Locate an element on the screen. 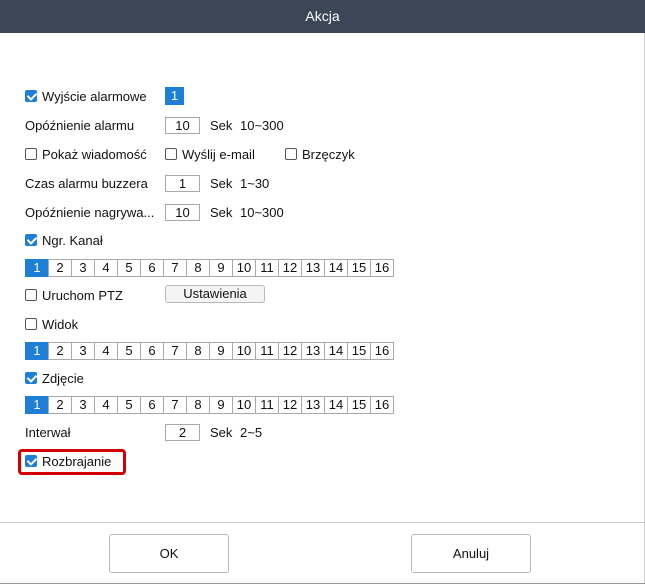  buzzer-time-unit: Sek is located at coordinates (221, 183).